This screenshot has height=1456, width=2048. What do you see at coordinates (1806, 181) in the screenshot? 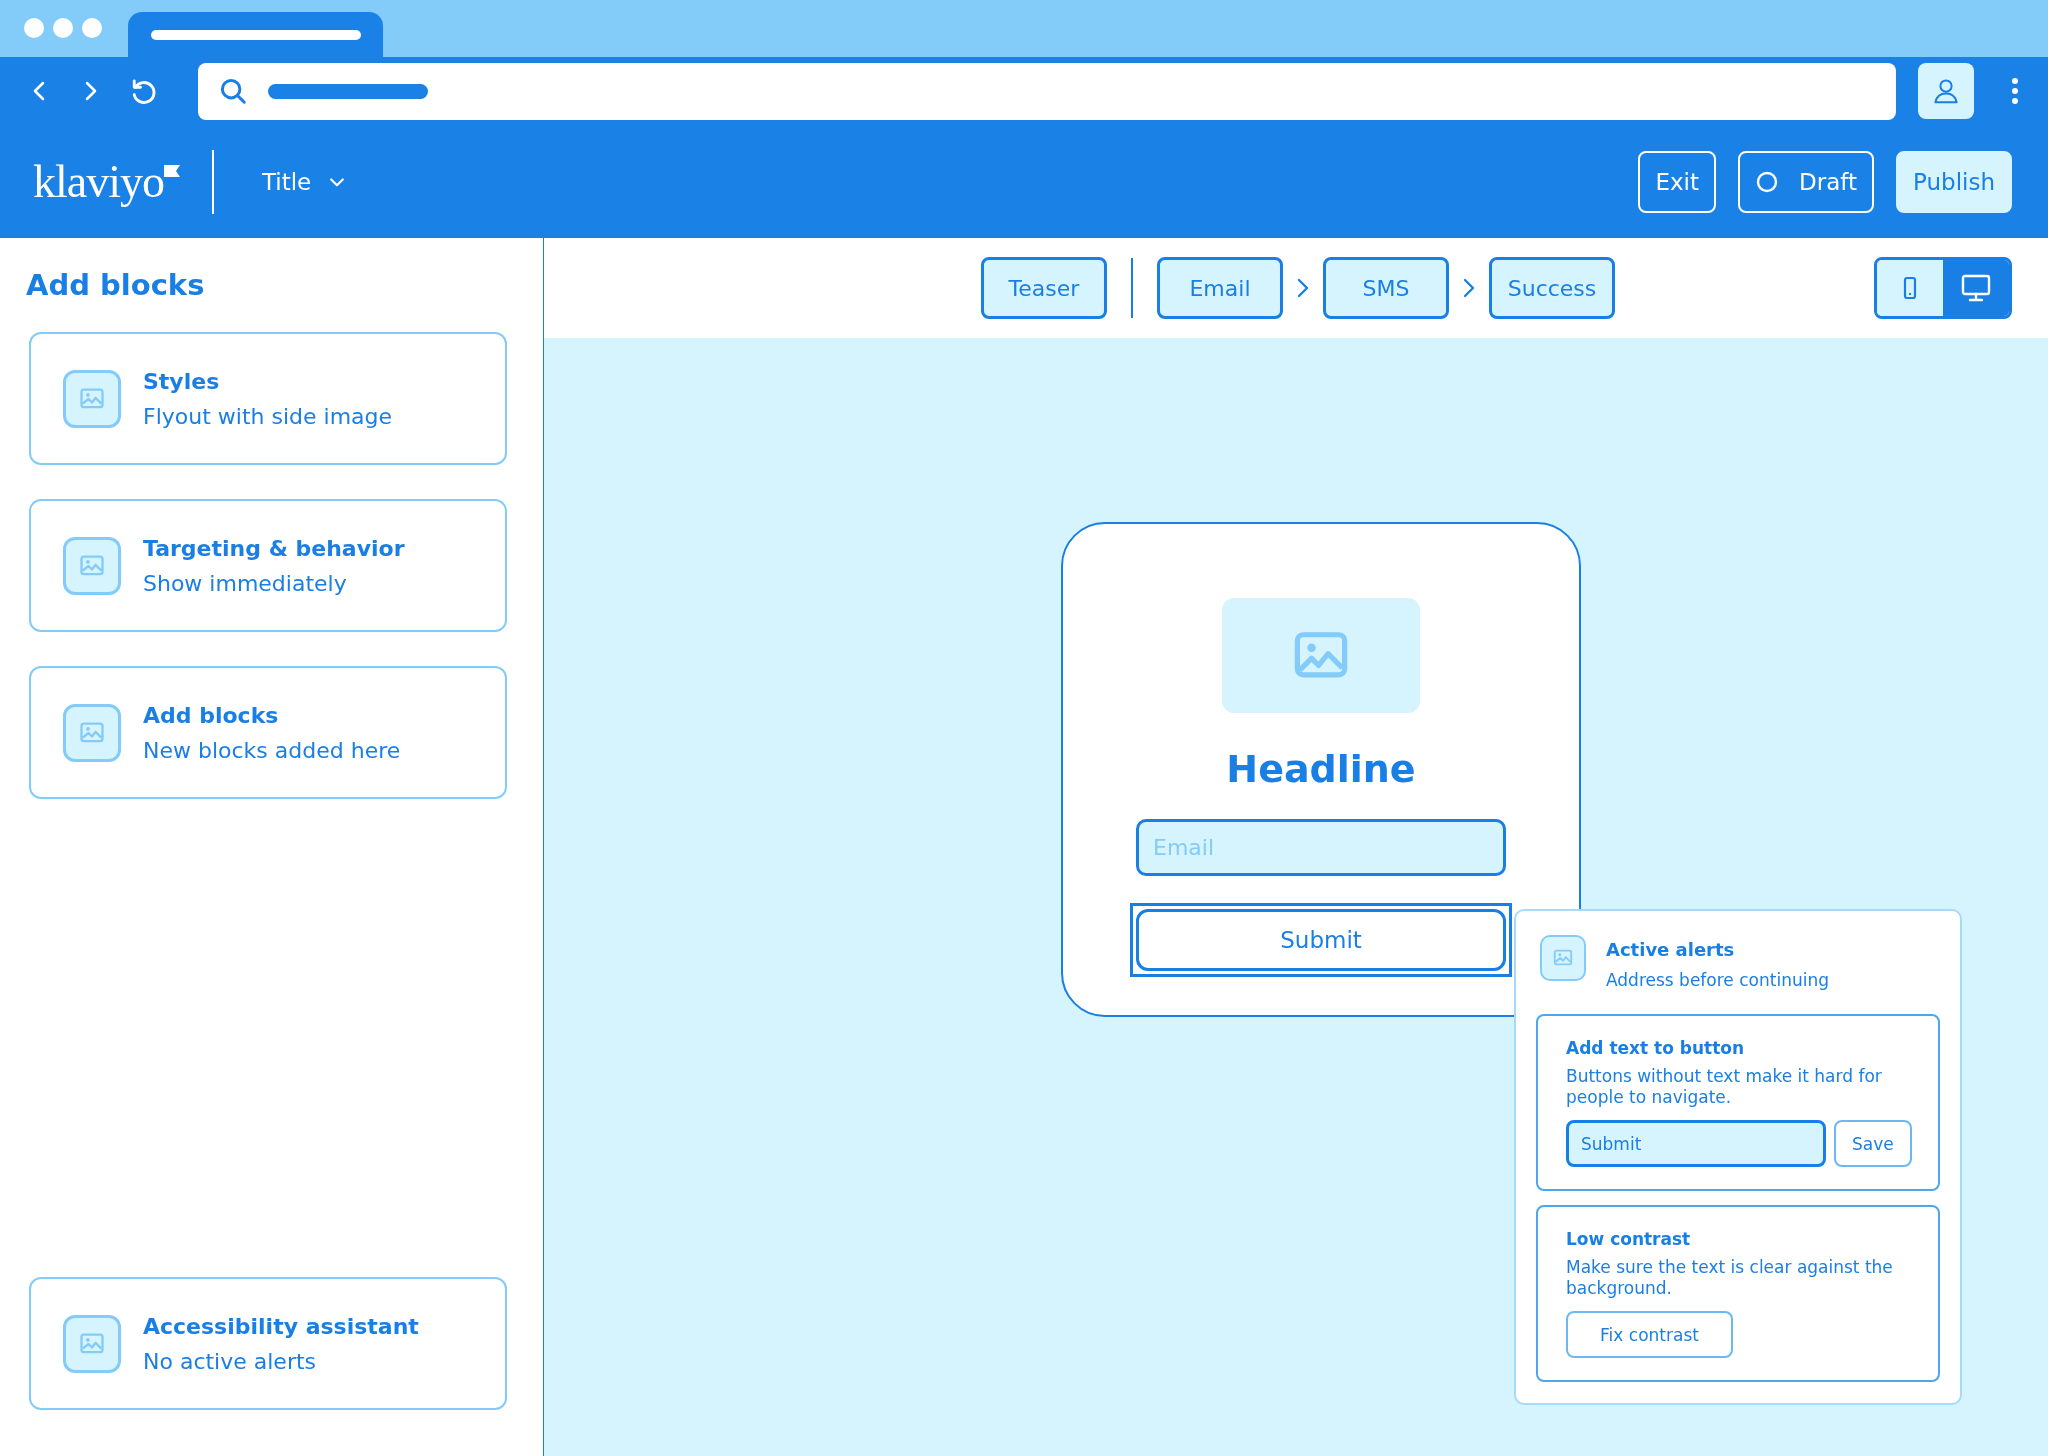
I see `draft-button: Draft` at bounding box center [1806, 181].